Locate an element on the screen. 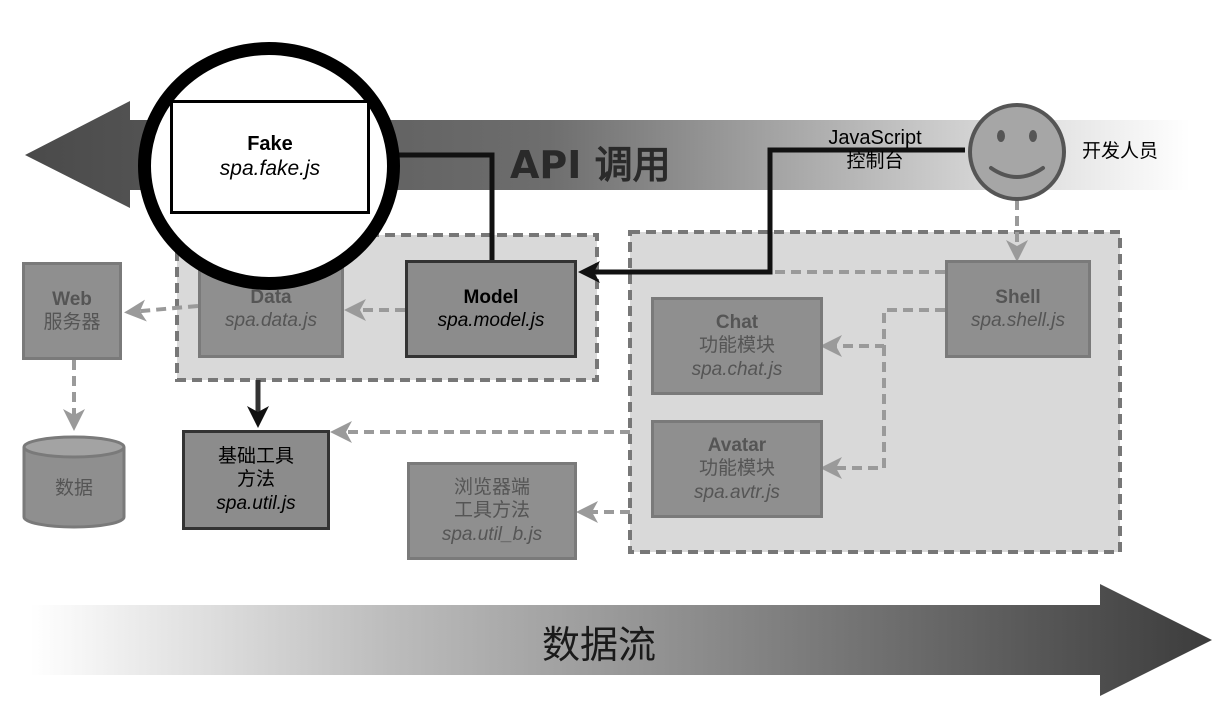 The width and height of the screenshot is (1226, 702). avatar-subtitle: 功能模块 is located at coordinates (736, 468).